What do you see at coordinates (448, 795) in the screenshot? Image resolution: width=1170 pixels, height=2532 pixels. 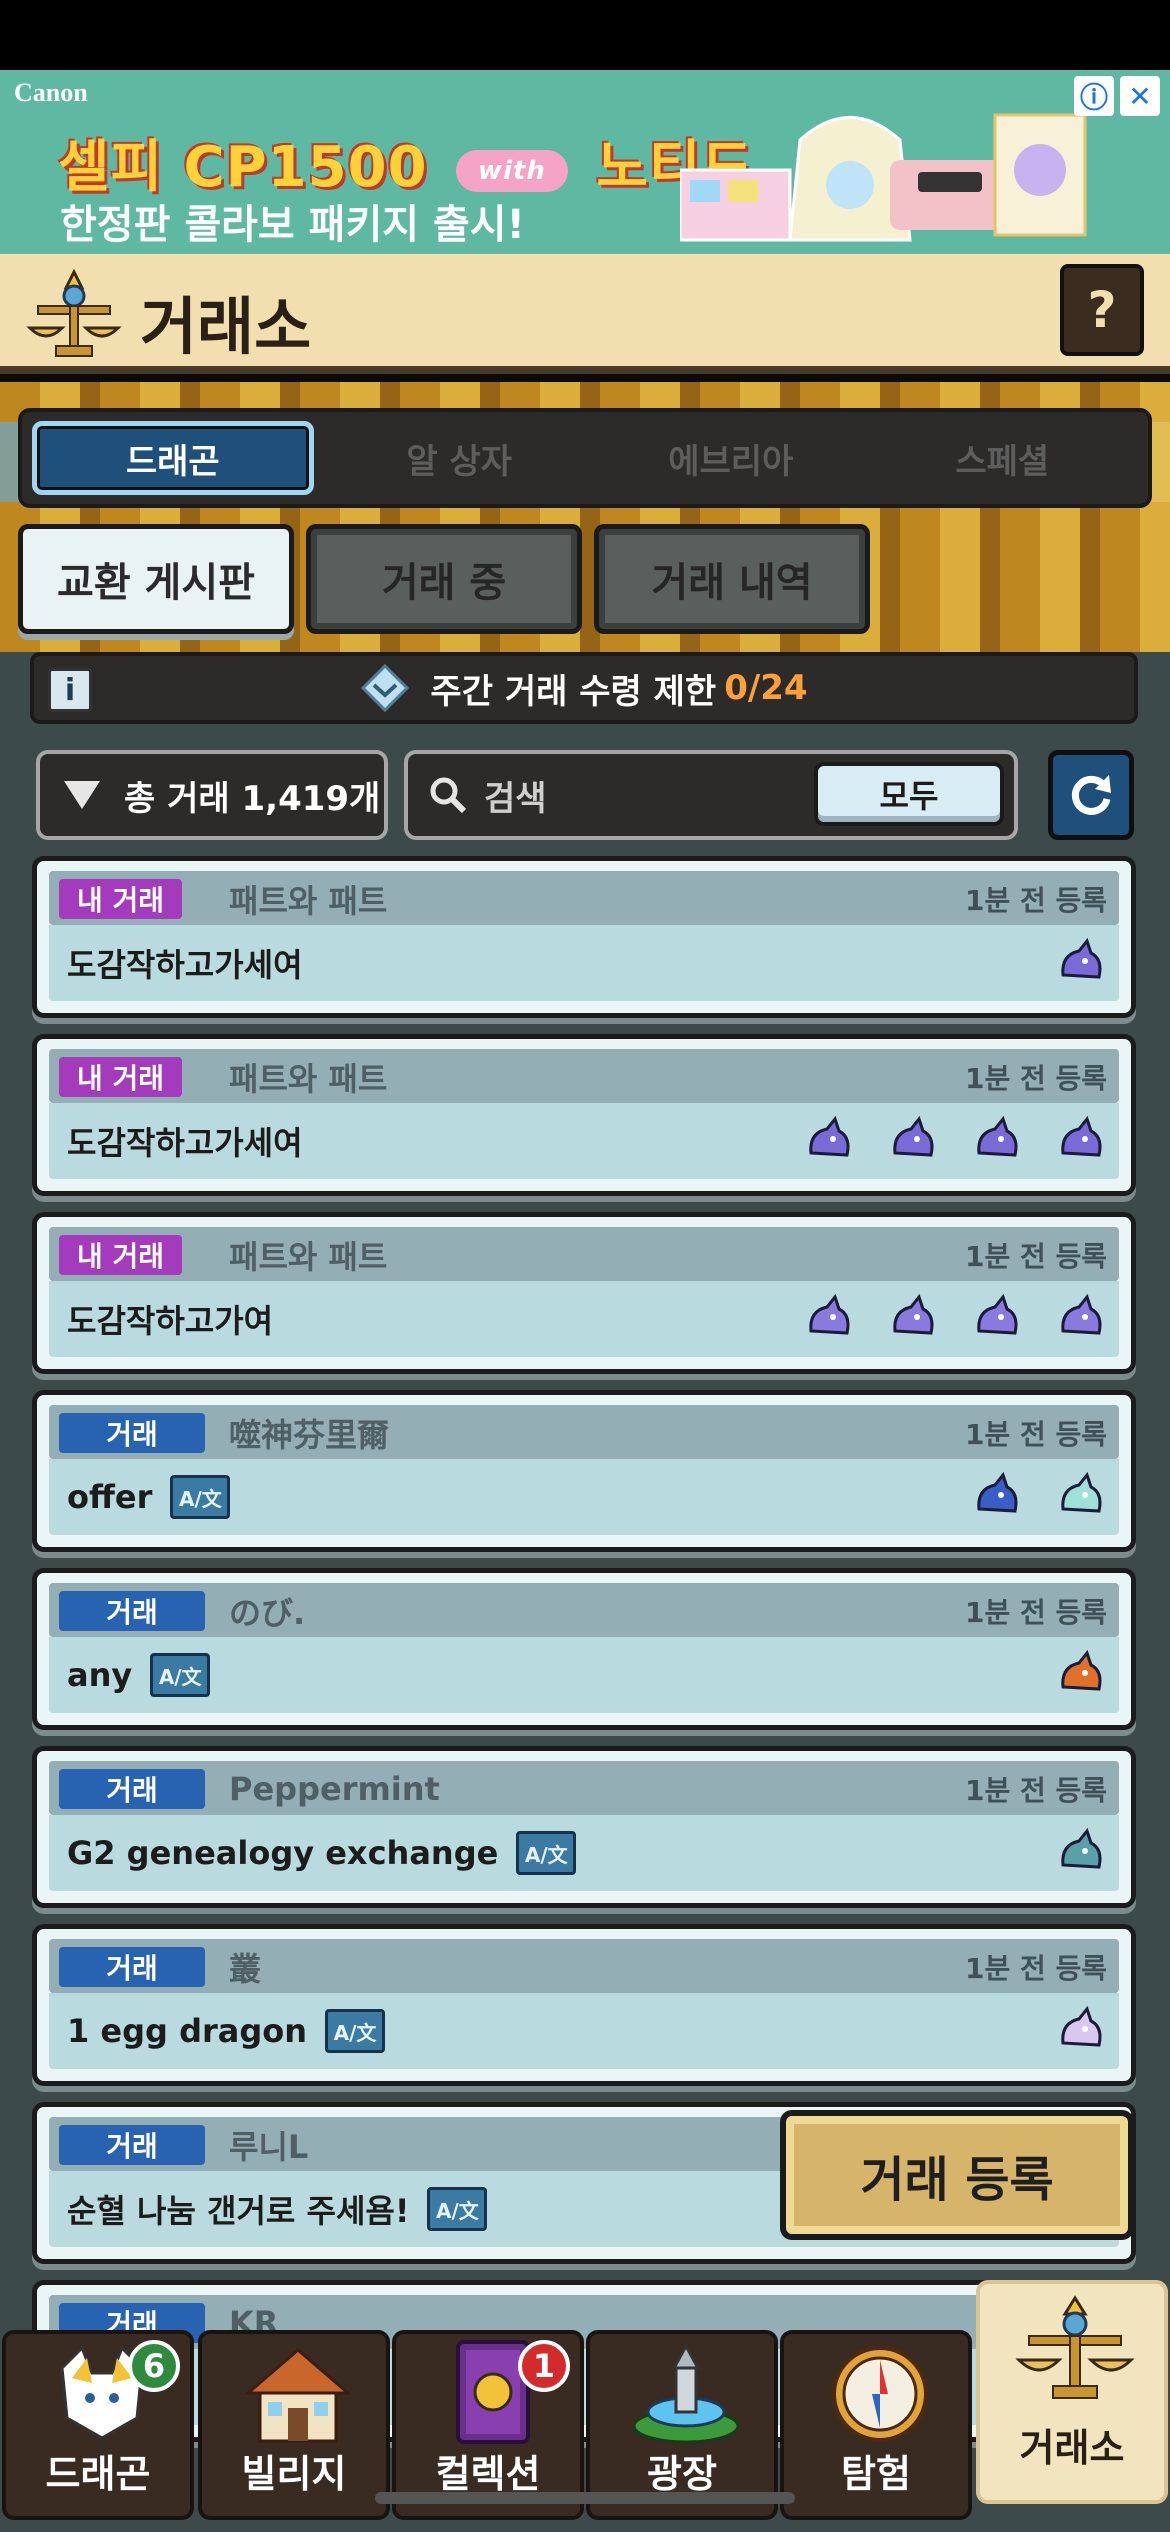 I see `search-icon` at bounding box center [448, 795].